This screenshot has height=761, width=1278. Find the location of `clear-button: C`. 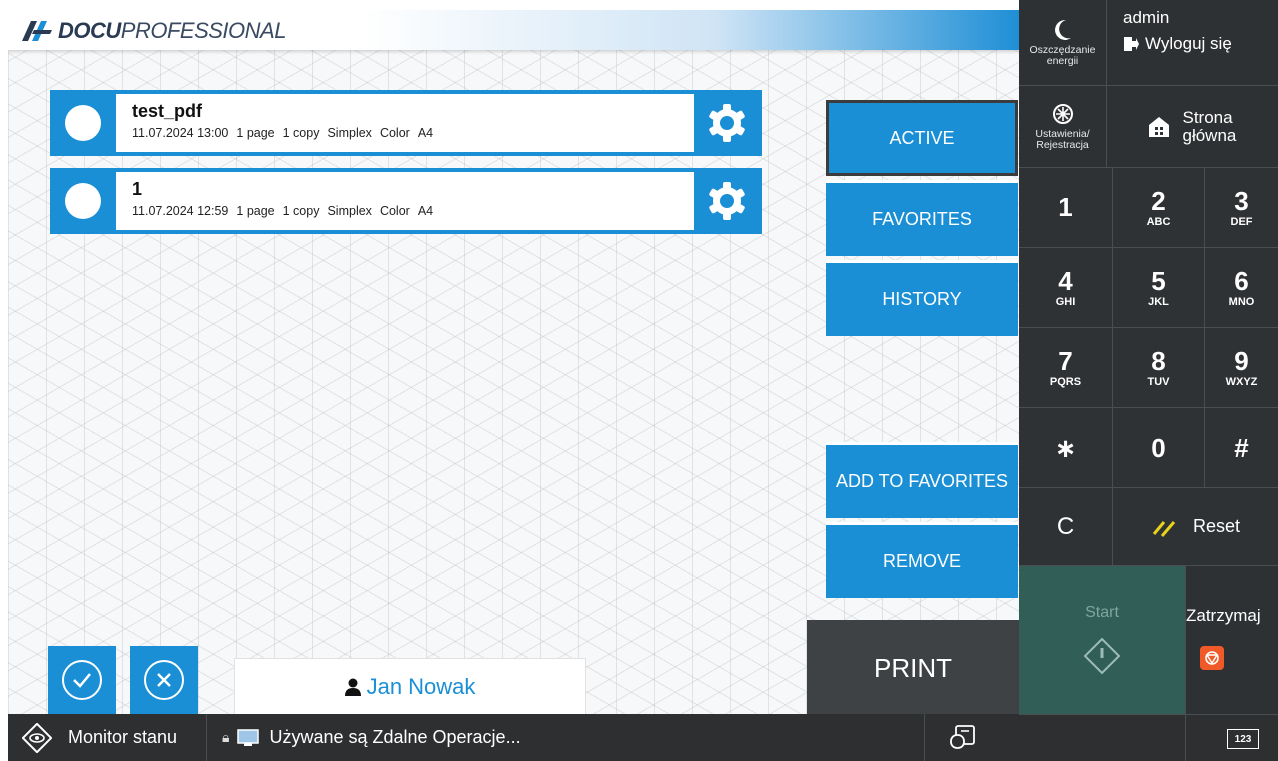

clear-button: C is located at coordinates (1066, 527).